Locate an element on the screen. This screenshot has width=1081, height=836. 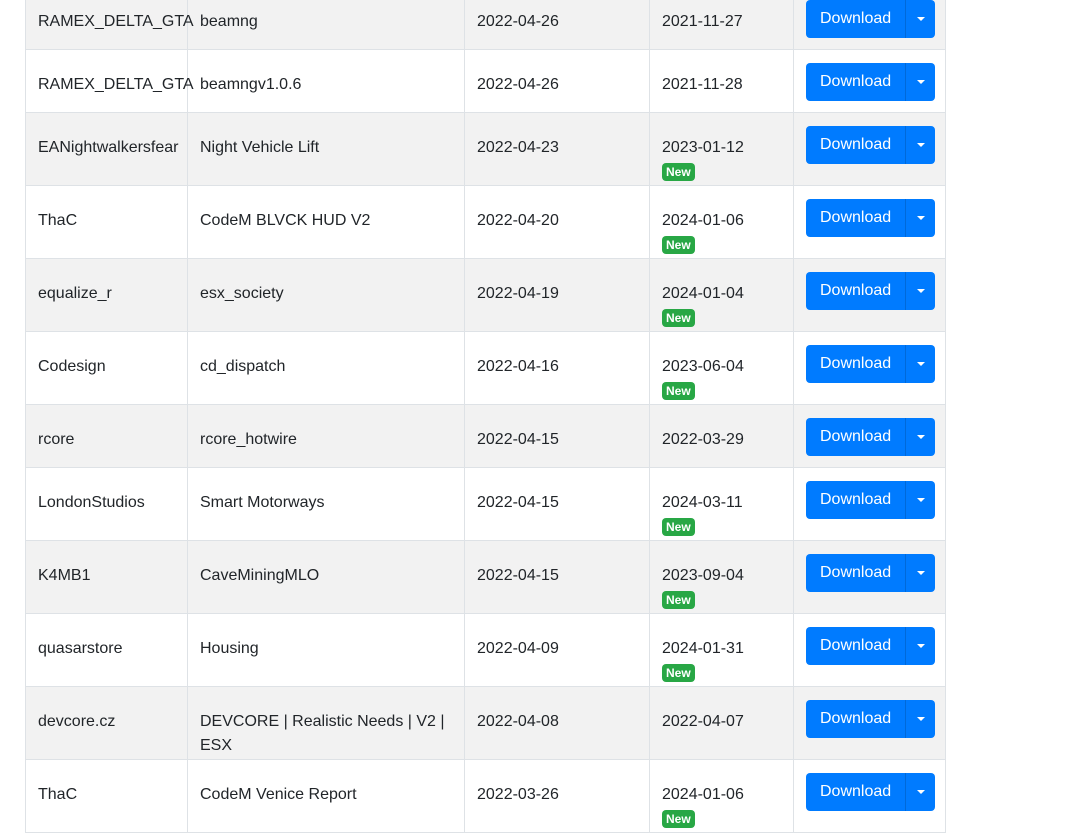
release-date-cell: 2022-04-08 is located at coordinates (557, 723).